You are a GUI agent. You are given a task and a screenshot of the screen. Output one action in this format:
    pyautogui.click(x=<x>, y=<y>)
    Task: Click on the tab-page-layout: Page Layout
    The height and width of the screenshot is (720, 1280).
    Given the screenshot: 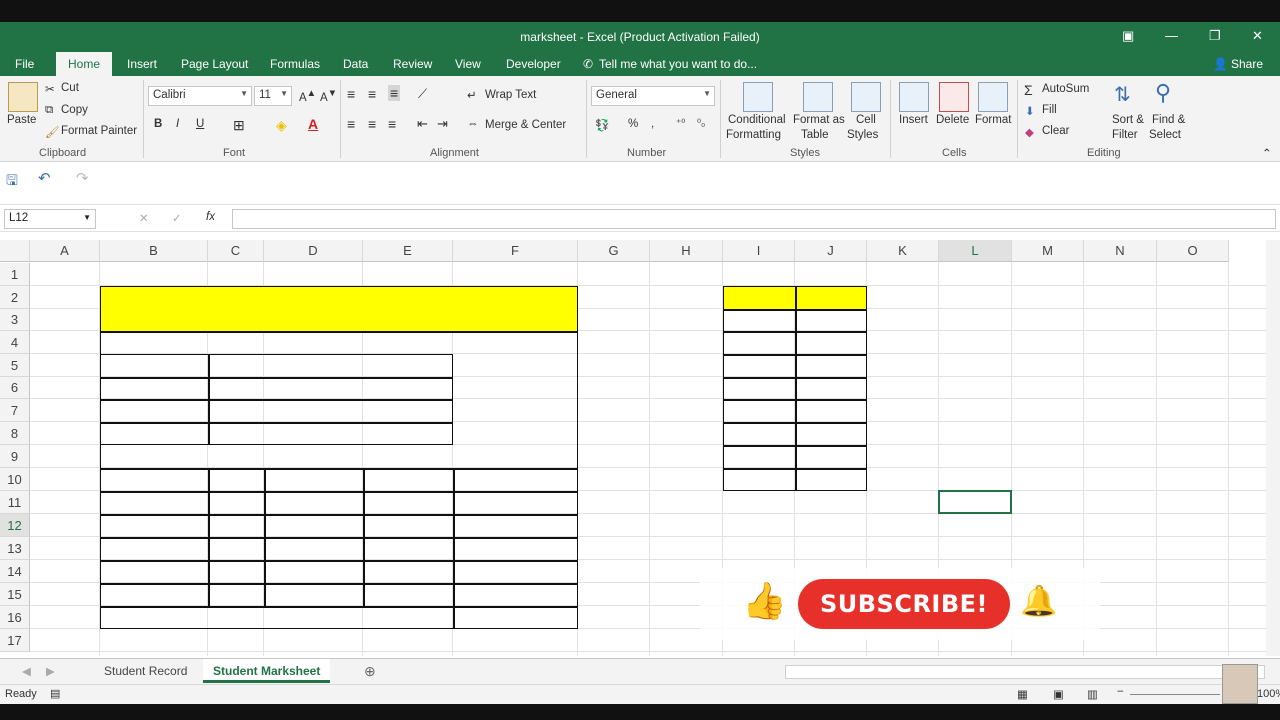 What is the action you would take?
    pyautogui.click(x=214, y=64)
    